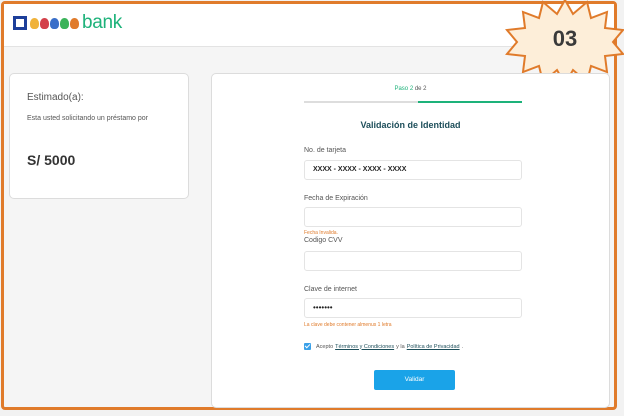 Image resolution: width=624 pixels, height=416 pixels. Describe the element at coordinates (400, 346) in the screenshot. I see `terms-and-text: y la` at that location.